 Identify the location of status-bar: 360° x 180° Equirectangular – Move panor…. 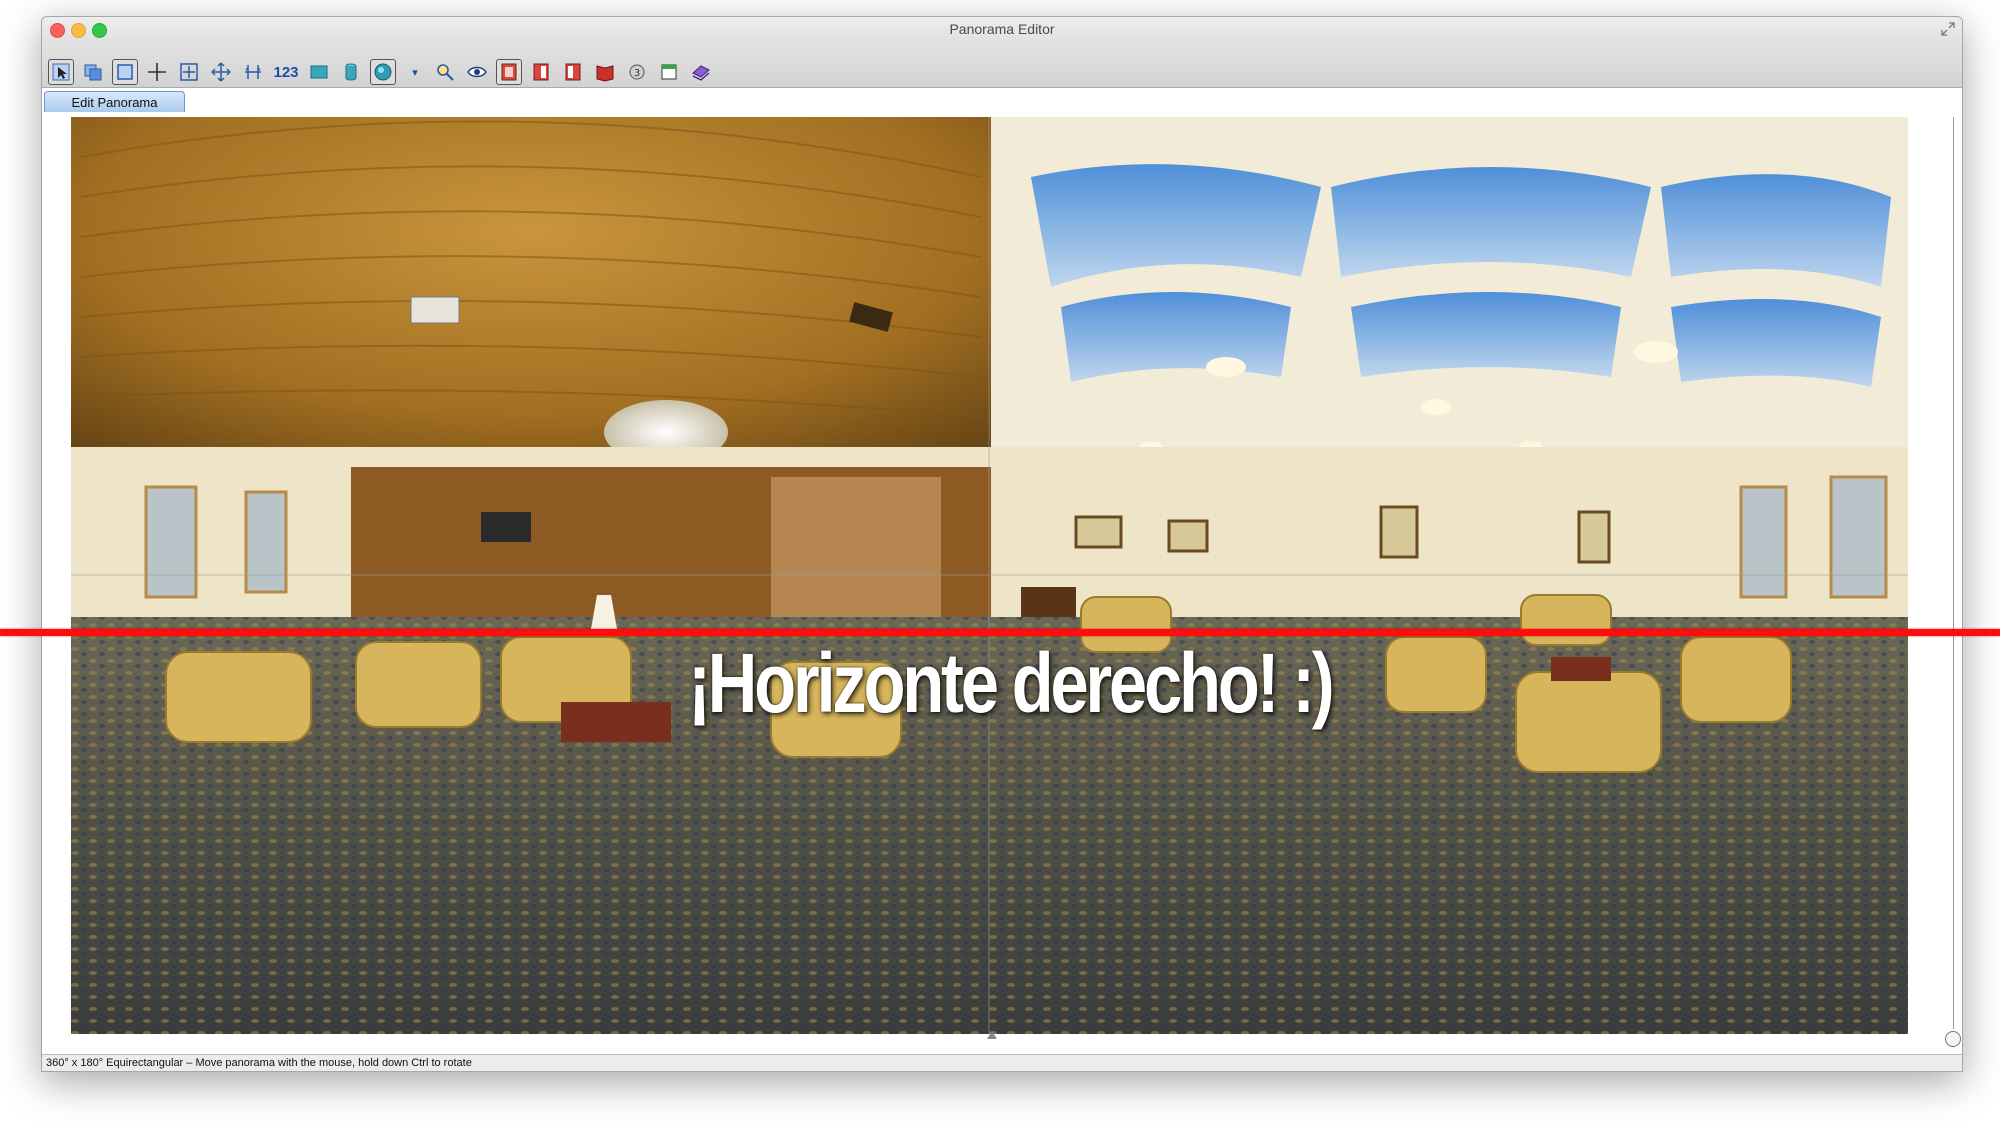
(1002, 1062).